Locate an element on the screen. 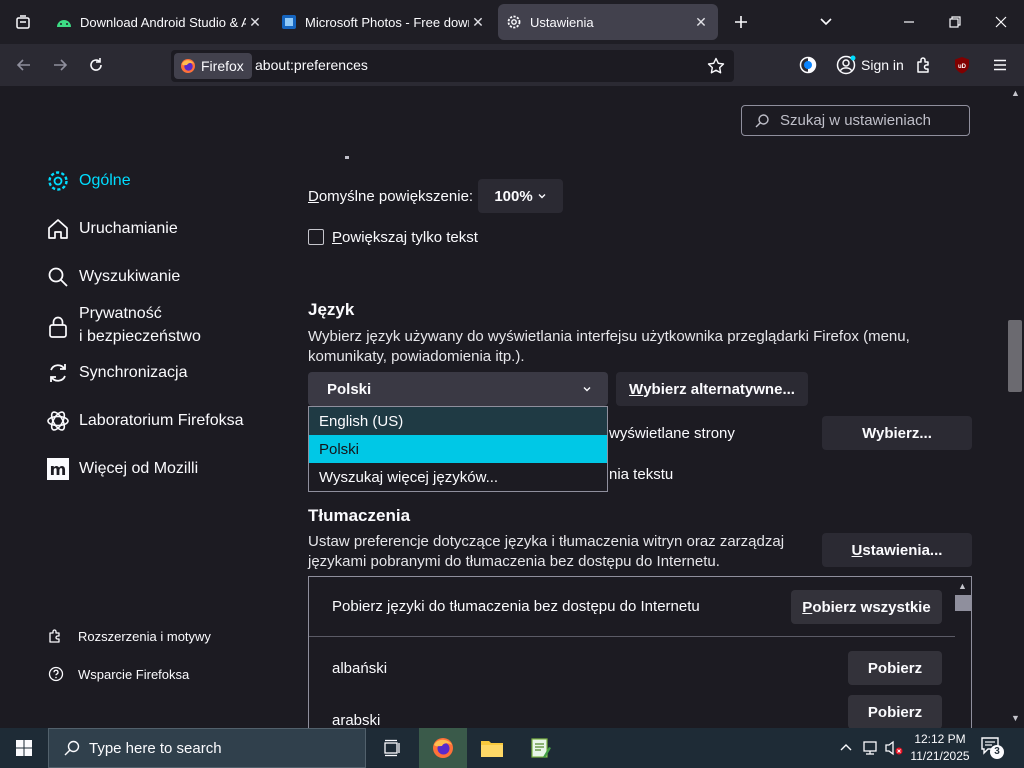 The image size is (1024, 768). list-scrollbar-thumb is located at coordinates (963, 603).